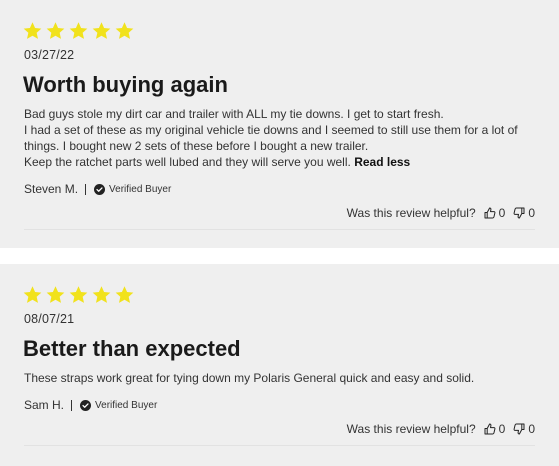  Describe the element at coordinates (132, 348) in the screenshot. I see `review-title: Better than expected` at that location.